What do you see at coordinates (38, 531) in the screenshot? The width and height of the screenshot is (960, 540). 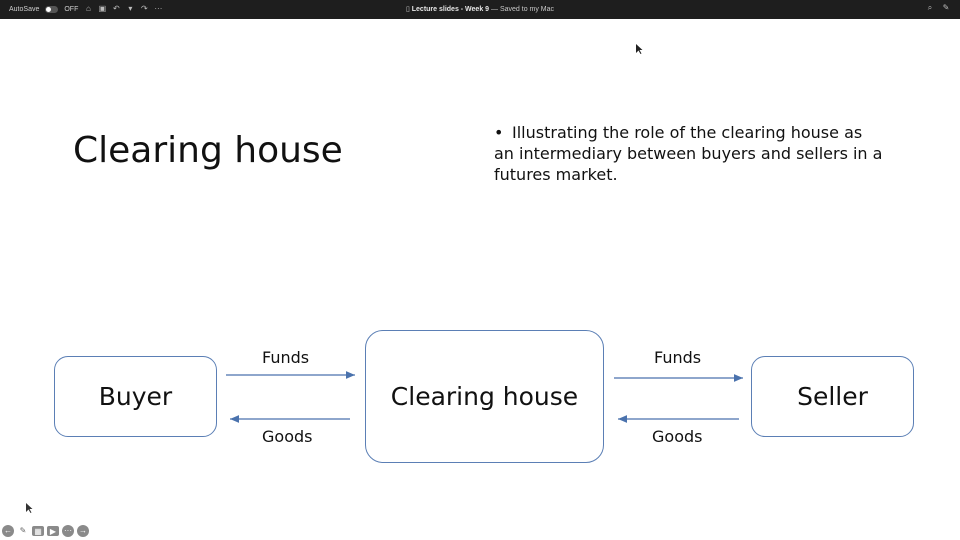 I see `slides-grid-icon: ▦` at bounding box center [38, 531].